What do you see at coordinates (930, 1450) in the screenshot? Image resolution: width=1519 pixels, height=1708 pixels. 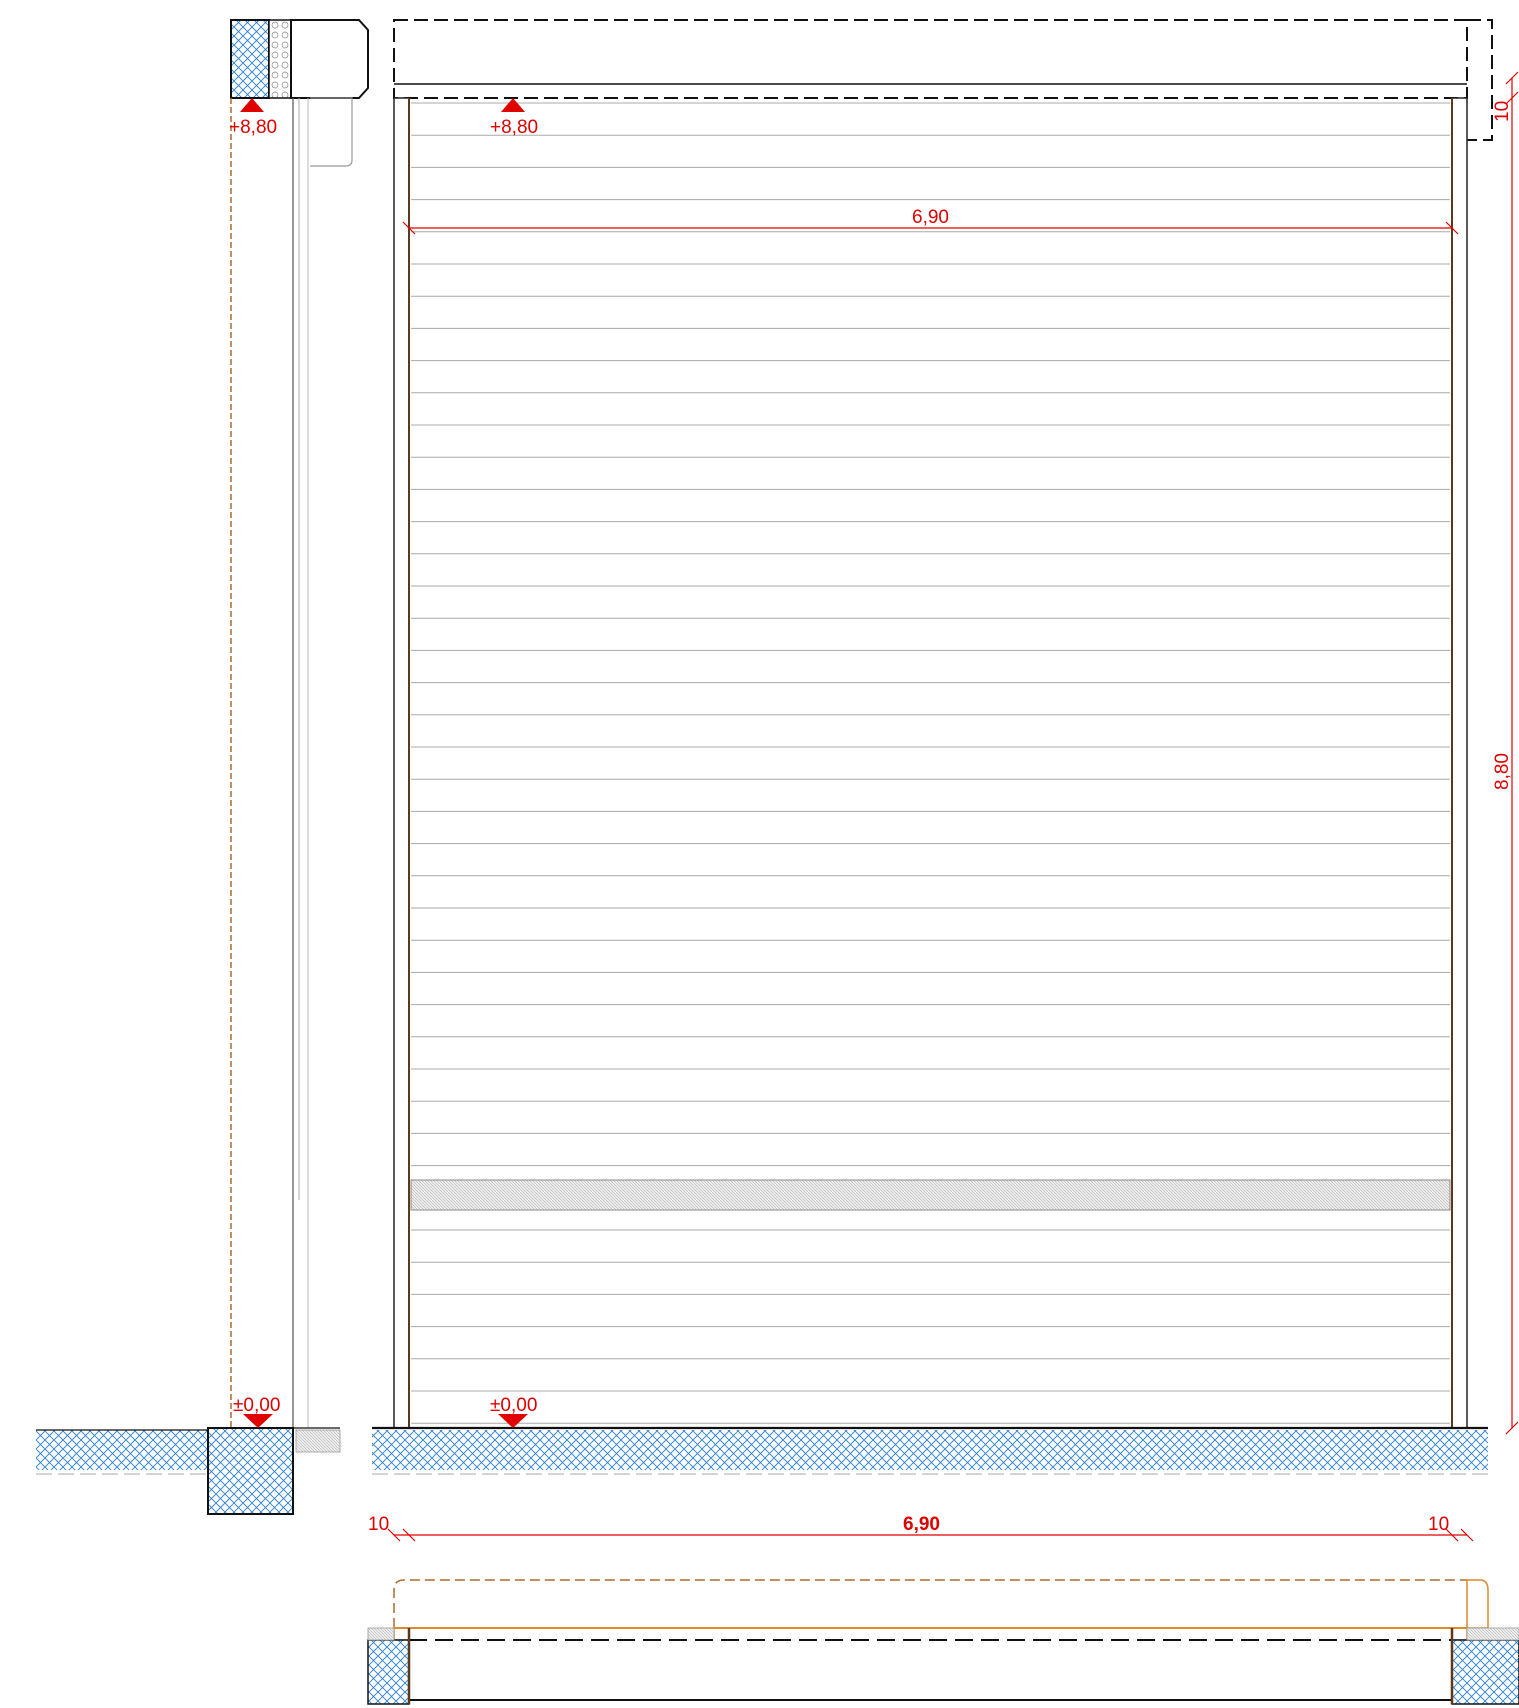 I see `ground-slab-elevation` at bounding box center [930, 1450].